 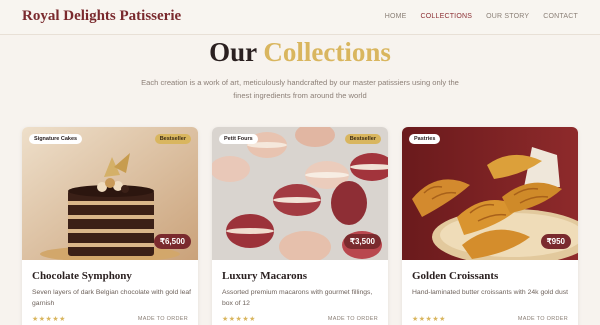 I want to click on page-title: Our Collections, so click(x=300, y=52).